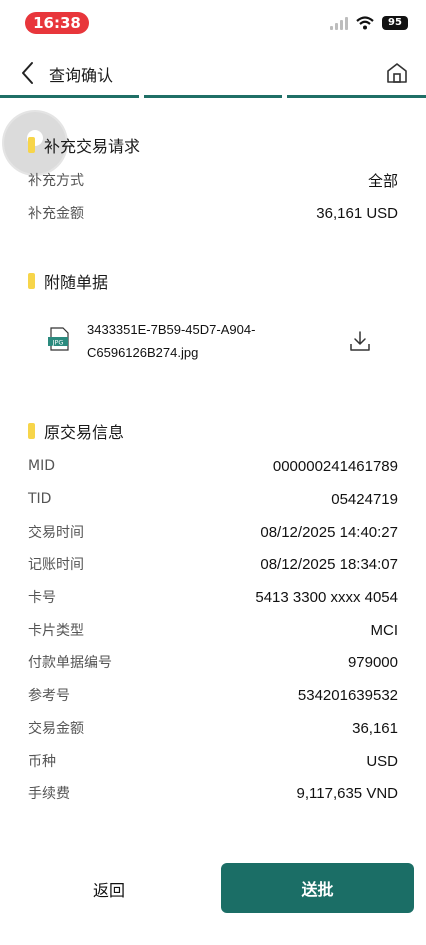 This screenshot has height=945, width=426. Describe the element at coordinates (213, 97) in the screenshot. I see `progress-tabs` at that location.